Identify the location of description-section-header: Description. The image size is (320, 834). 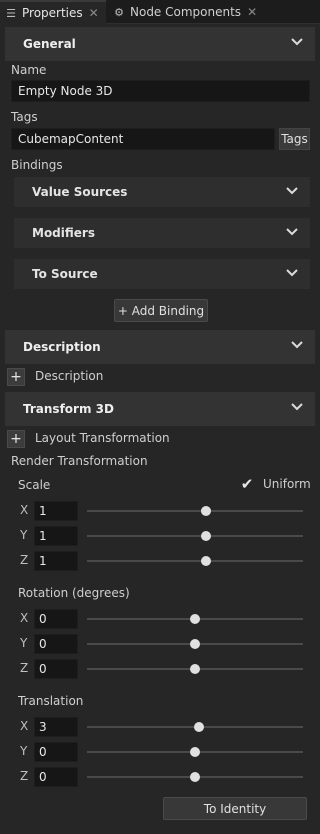
(160, 347).